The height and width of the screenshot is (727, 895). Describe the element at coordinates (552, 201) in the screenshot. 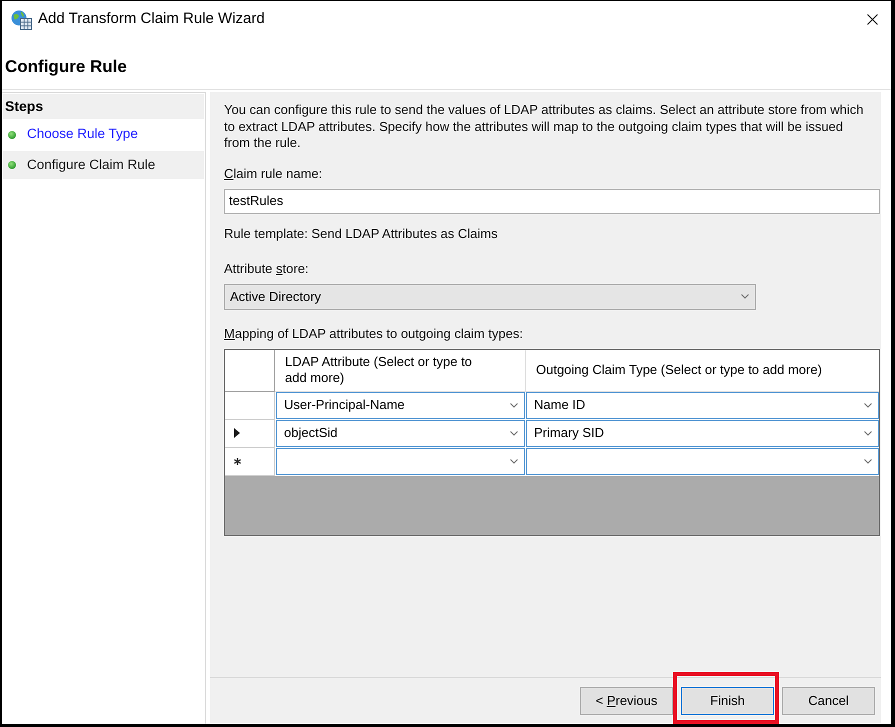

I see `claim-rule-name-field: testRules` at that location.